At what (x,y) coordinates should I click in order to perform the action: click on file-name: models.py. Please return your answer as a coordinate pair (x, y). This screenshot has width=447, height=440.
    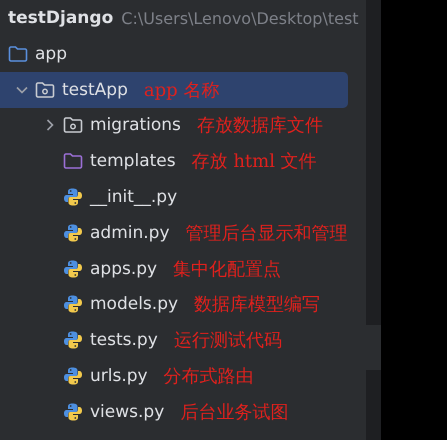
    Looking at the image, I should click on (134, 304).